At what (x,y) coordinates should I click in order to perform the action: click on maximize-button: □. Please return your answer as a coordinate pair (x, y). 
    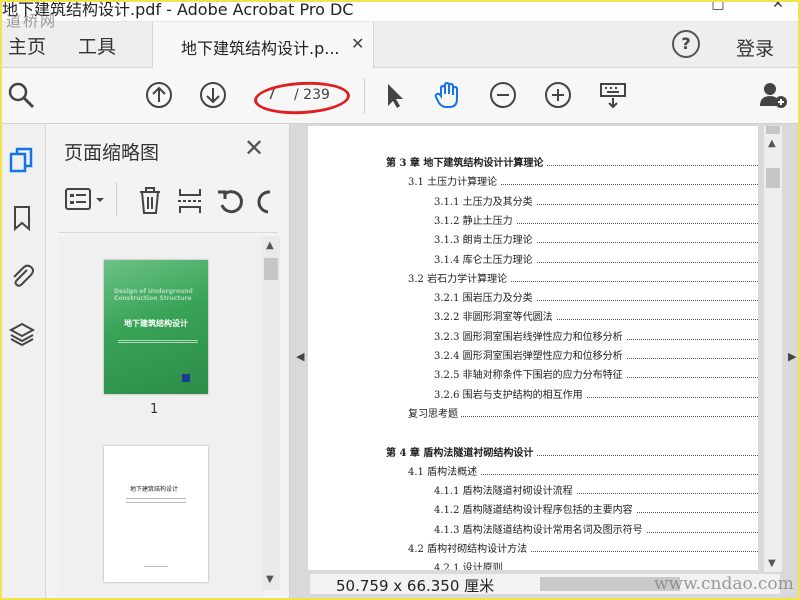
    Looking at the image, I should click on (718, 9).